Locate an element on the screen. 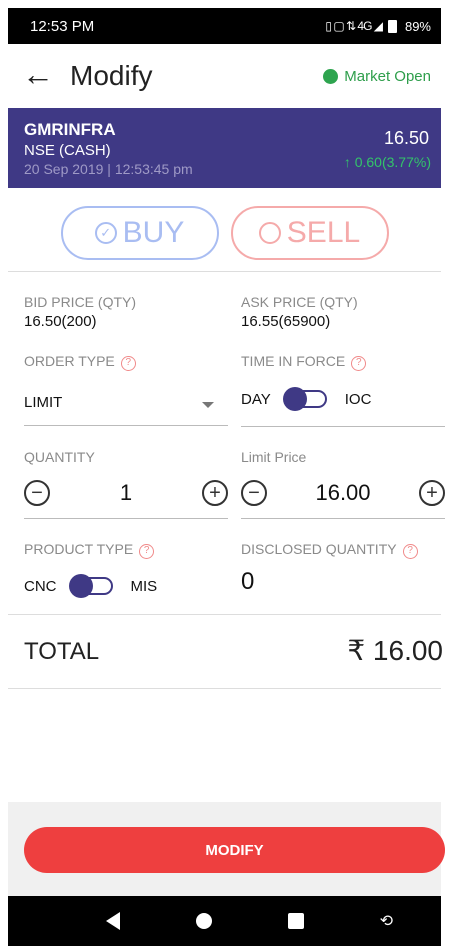 Image resolution: width=449 pixels, height=946 pixels. market-status-label: Market Open is located at coordinates (387, 76).